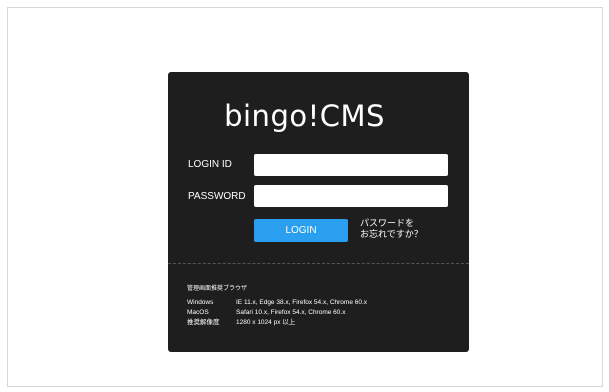  I want to click on forgot-password-link: パスワードを お忘れですか？, so click(391, 230).